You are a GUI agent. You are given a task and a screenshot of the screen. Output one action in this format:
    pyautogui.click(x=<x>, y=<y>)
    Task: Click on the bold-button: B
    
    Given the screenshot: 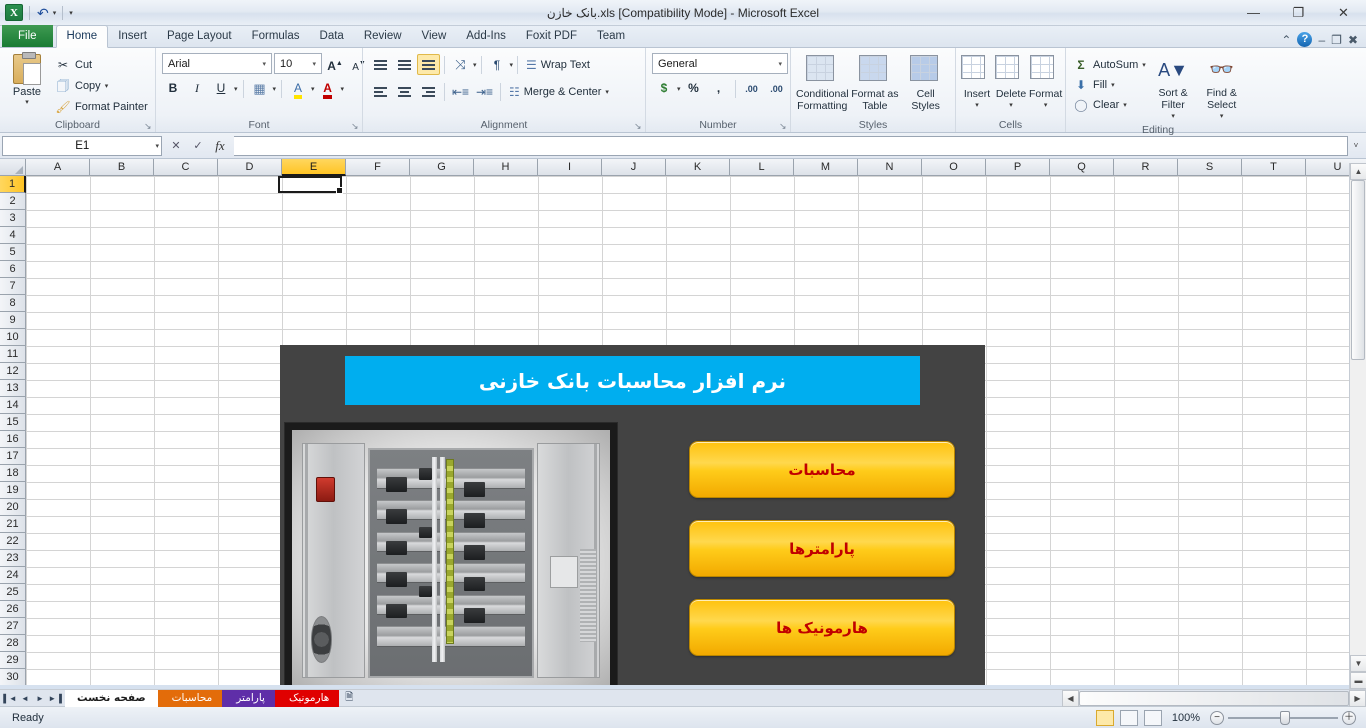 What is the action you would take?
    pyautogui.click(x=173, y=88)
    